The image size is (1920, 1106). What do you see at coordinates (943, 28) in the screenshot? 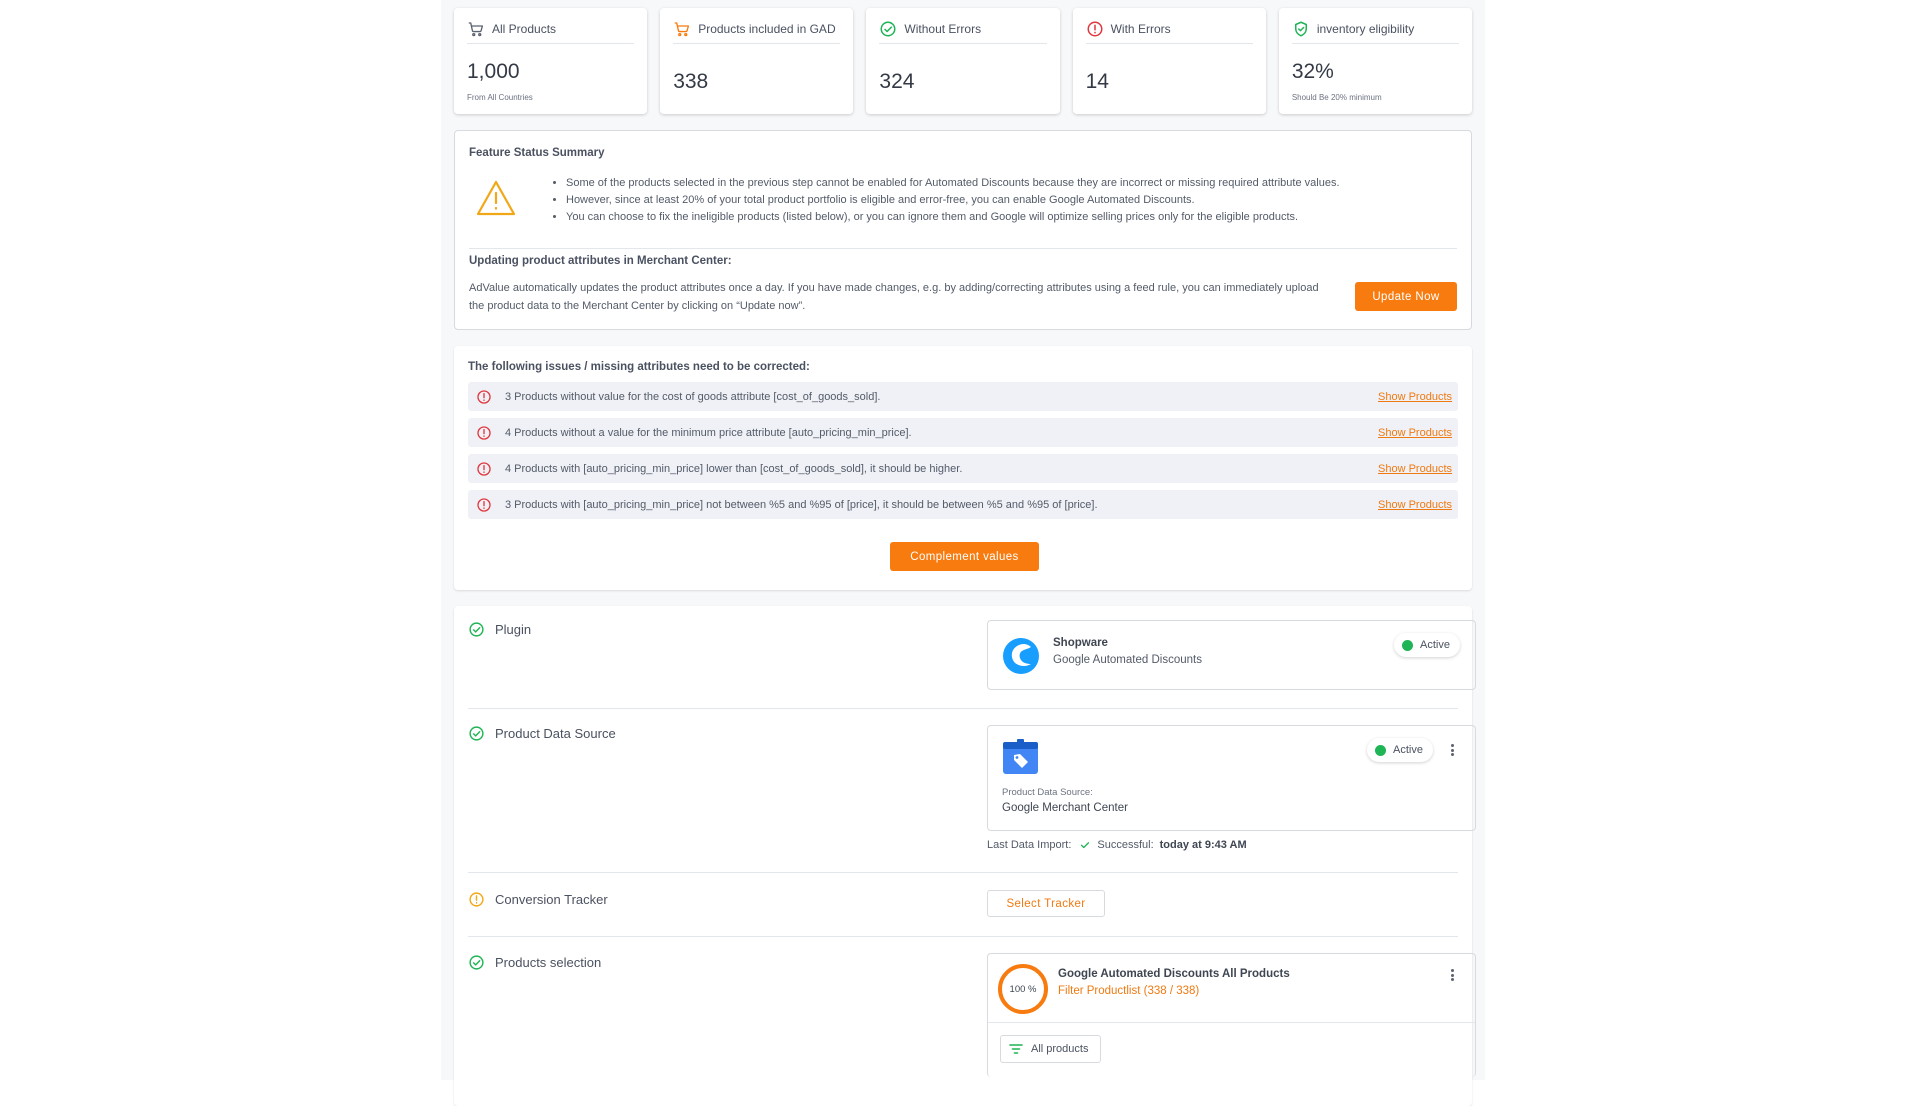
I see `stat-label: Without Errors` at bounding box center [943, 28].